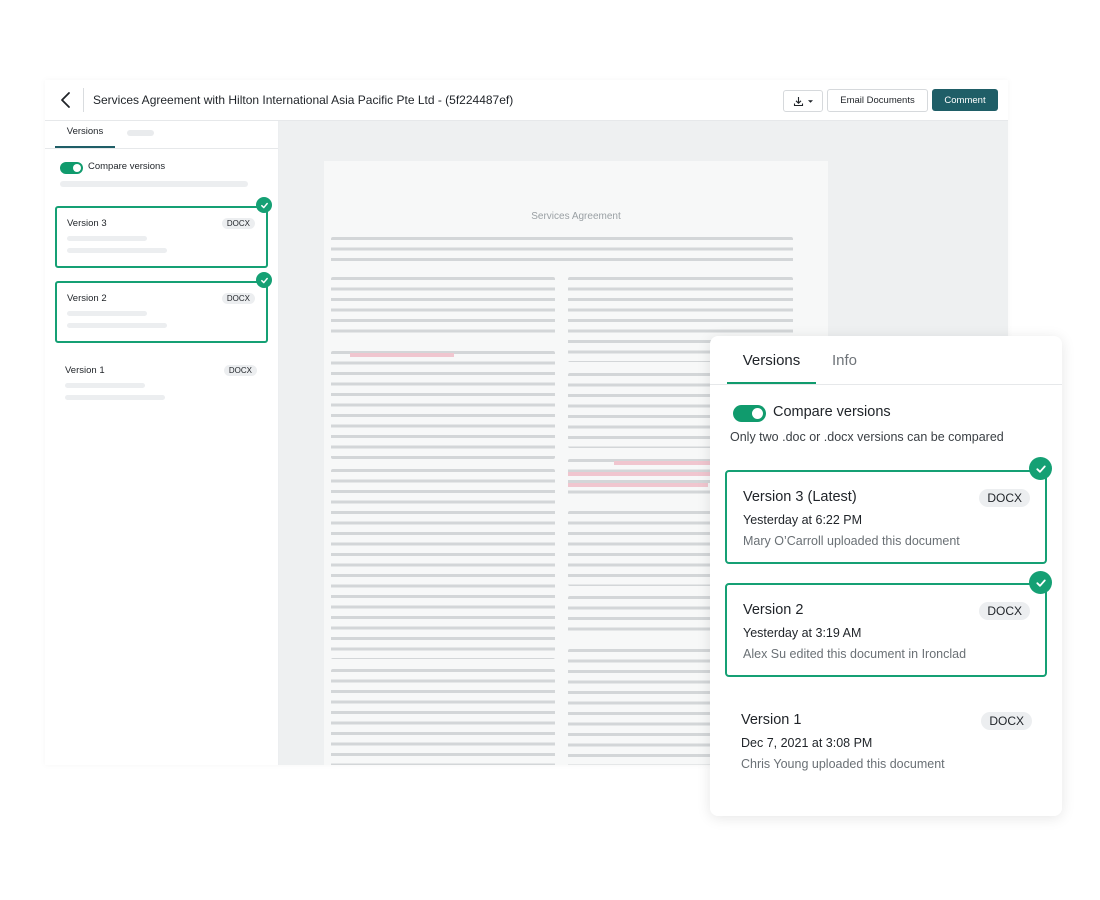 The width and height of the screenshot is (1100, 900). What do you see at coordinates (802, 633) in the screenshot?
I see `version-date: Yesterday at 3:19 AM` at bounding box center [802, 633].